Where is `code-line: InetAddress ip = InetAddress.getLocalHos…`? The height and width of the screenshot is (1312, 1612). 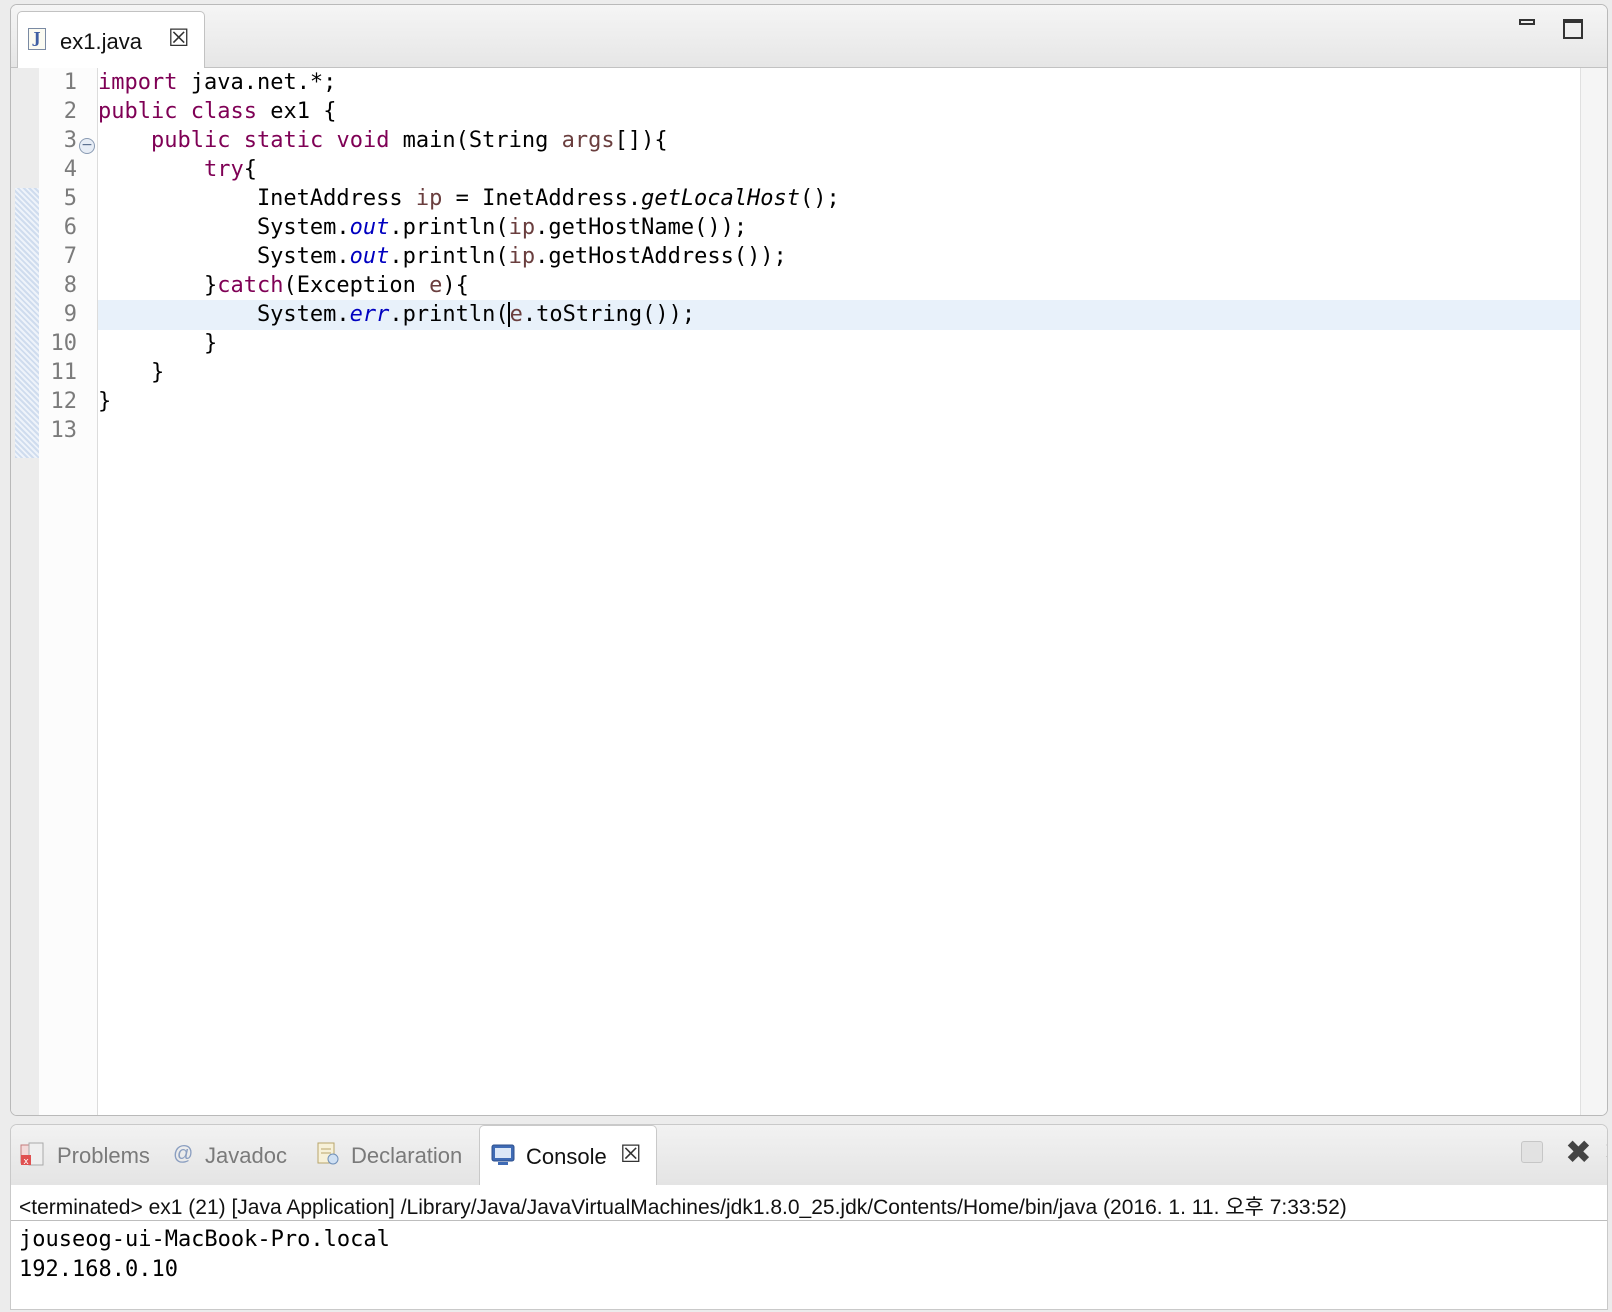
code-line: InetAddress ip = InetAddress.getLocalHos… is located at coordinates (839, 199).